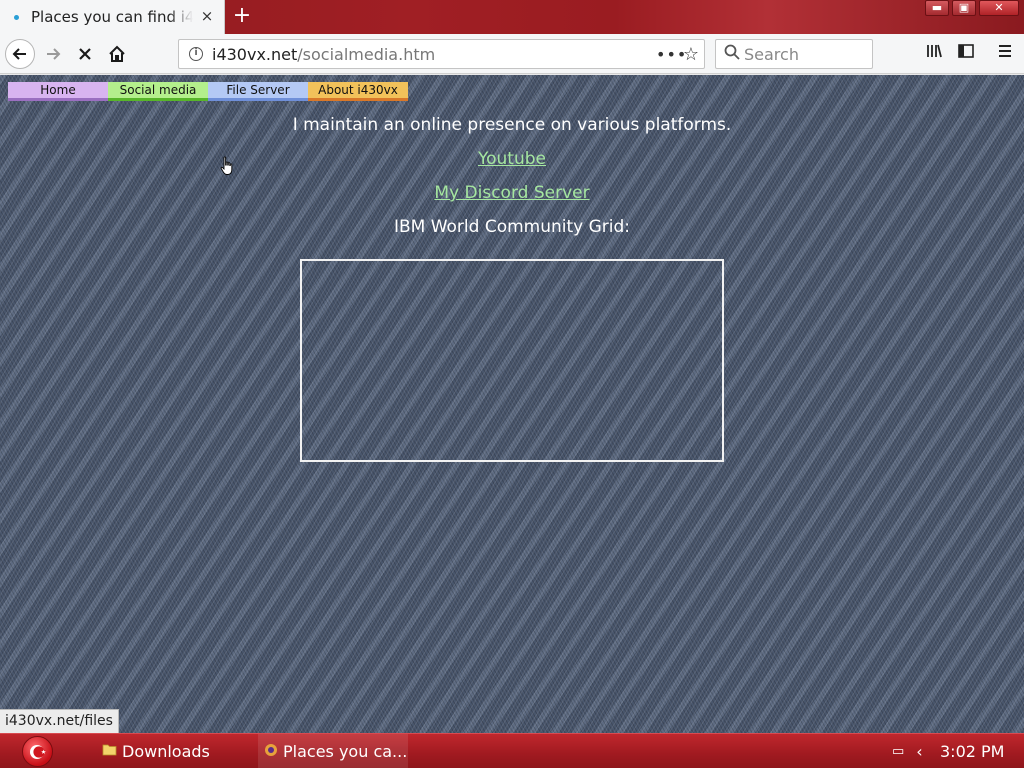 Image resolution: width=1024 pixels, height=768 pixels. Describe the element at coordinates (919, 751) in the screenshot. I see `tray-expand-icon: ‹` at that location.